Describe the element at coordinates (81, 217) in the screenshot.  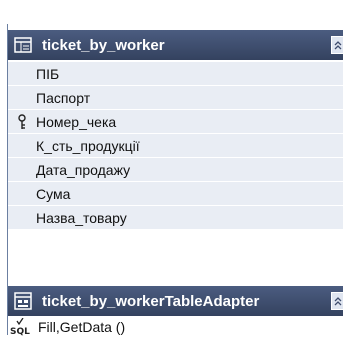
I see `column-name: Назва_товару` at that location.